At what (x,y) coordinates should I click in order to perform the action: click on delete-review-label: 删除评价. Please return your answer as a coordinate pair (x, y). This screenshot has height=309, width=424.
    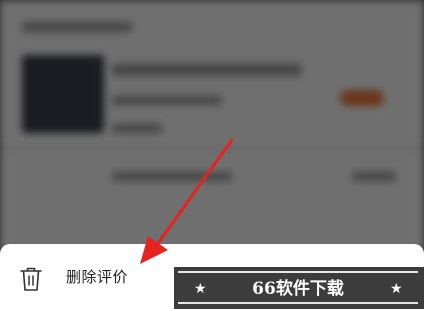
    Looking at the image, I should click on (97, 277).